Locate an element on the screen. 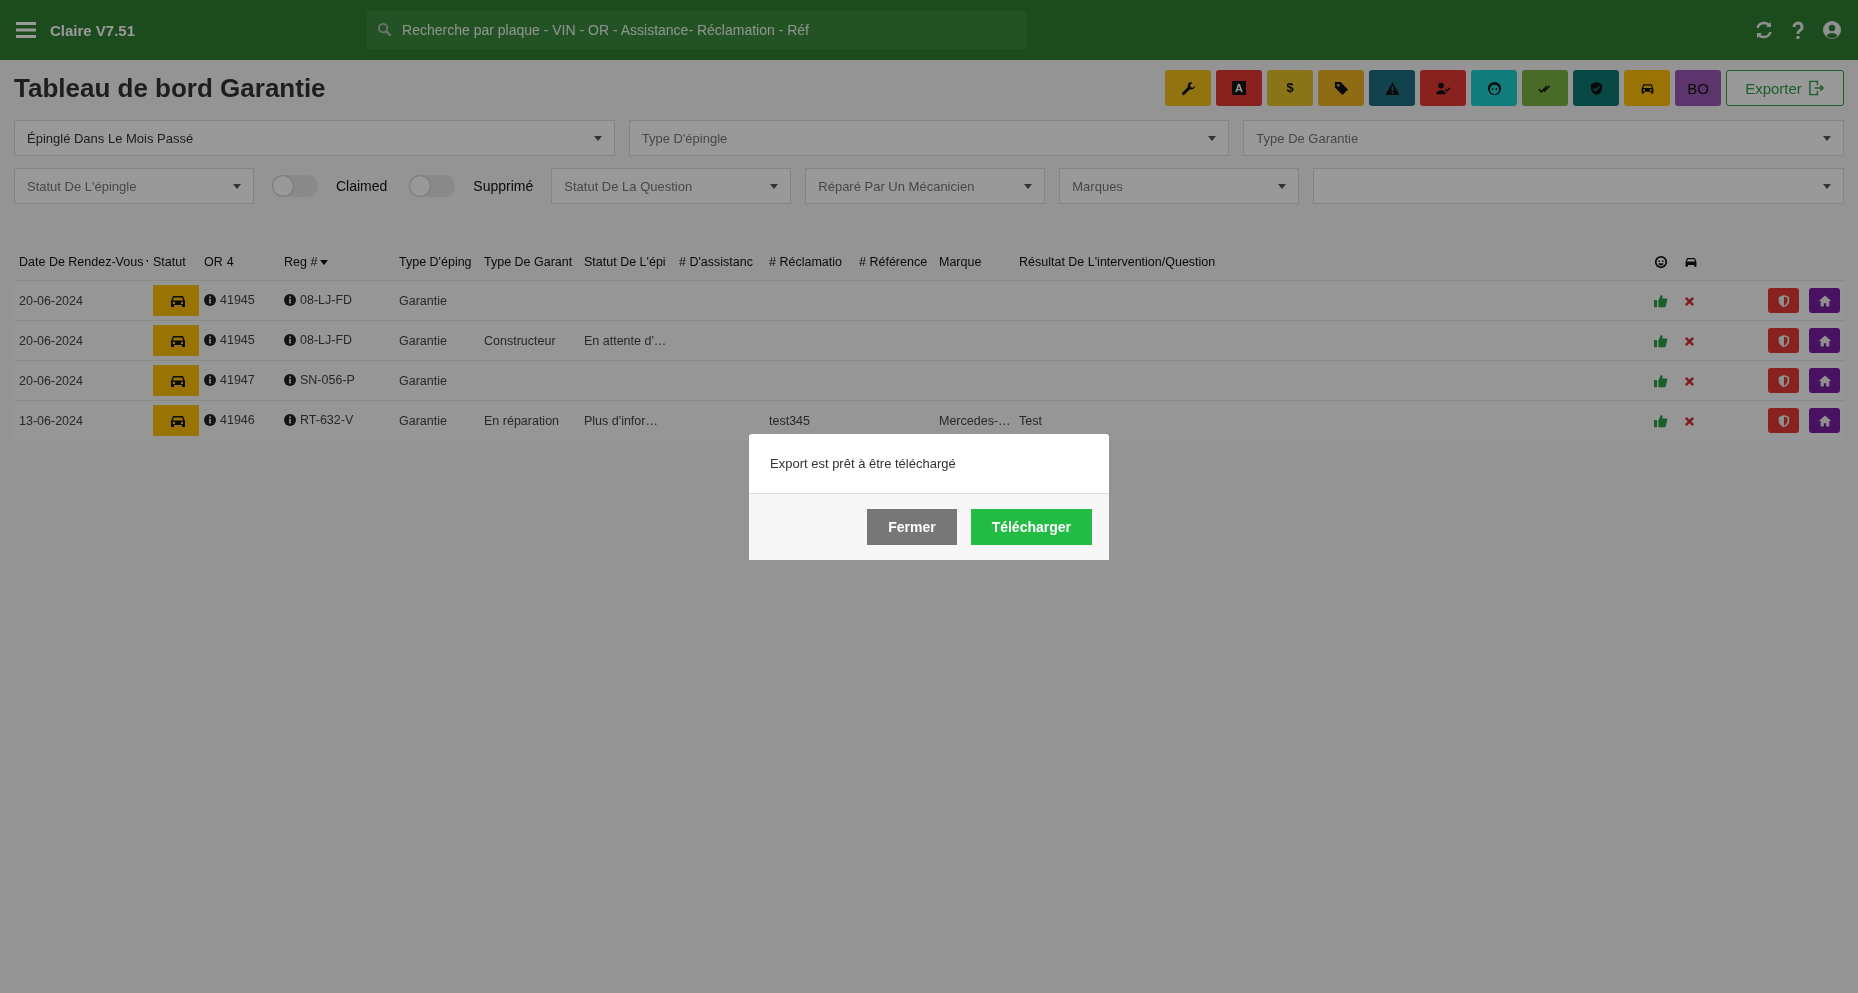  download-button: Télécharger is located at coordinates (1031, 527).